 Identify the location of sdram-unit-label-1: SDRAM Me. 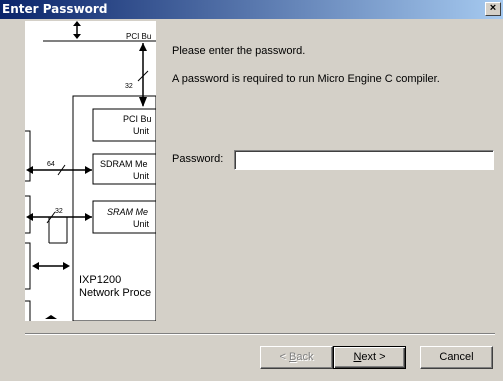
(124, 164).